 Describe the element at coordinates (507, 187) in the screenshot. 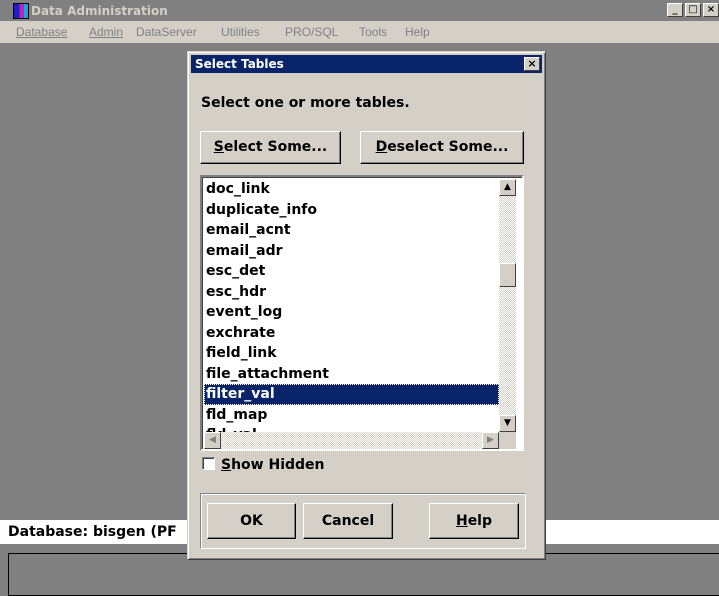

I see `scroll-up-icon: ▲` at that location.